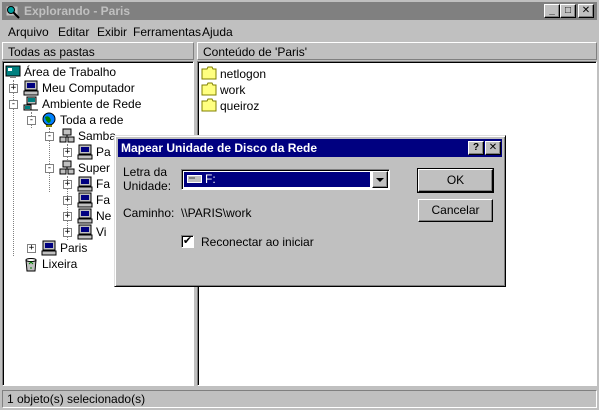 The width and height of the screenshot is (599, 410). What do you see at coordinates (73, 32) in the screenshot?
I see `menu-editar: Editar` at bounding box center [73, 32].